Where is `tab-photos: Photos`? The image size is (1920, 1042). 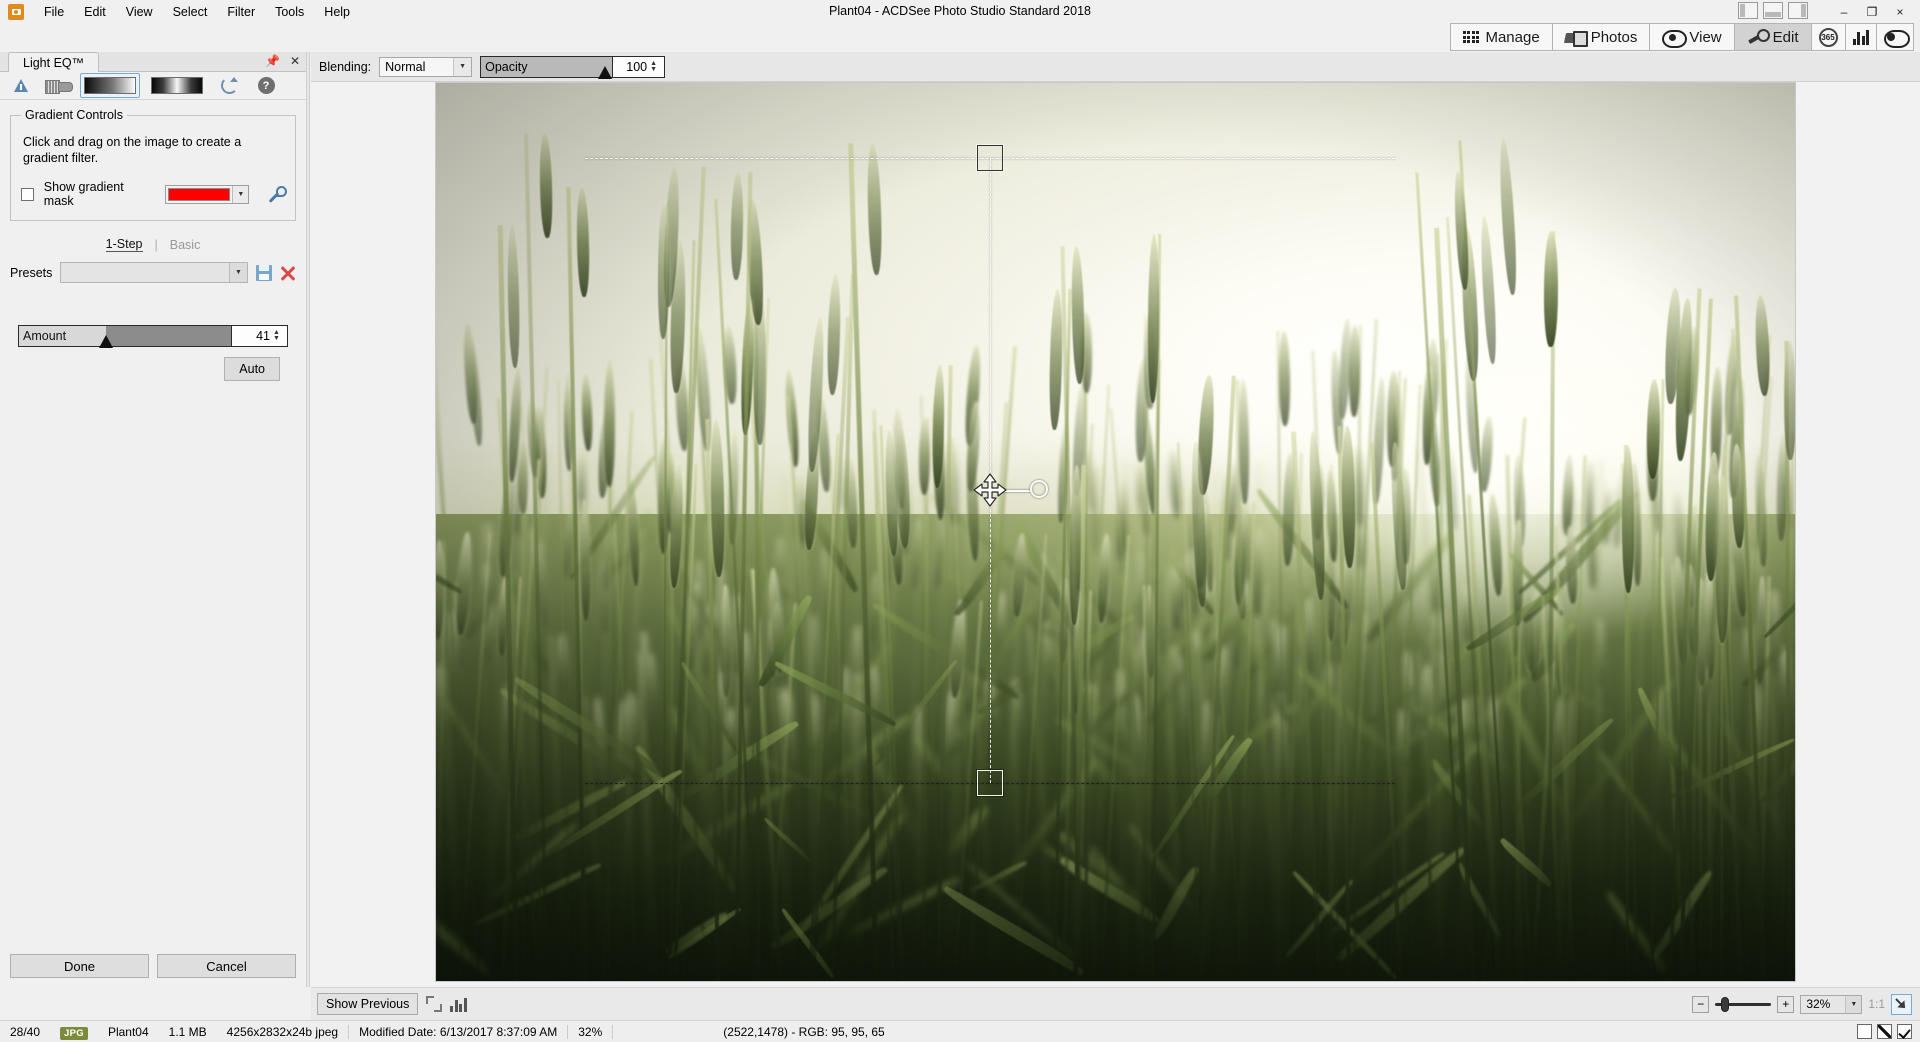 tab-photos: Photos is located at coordinates (1600, 37).